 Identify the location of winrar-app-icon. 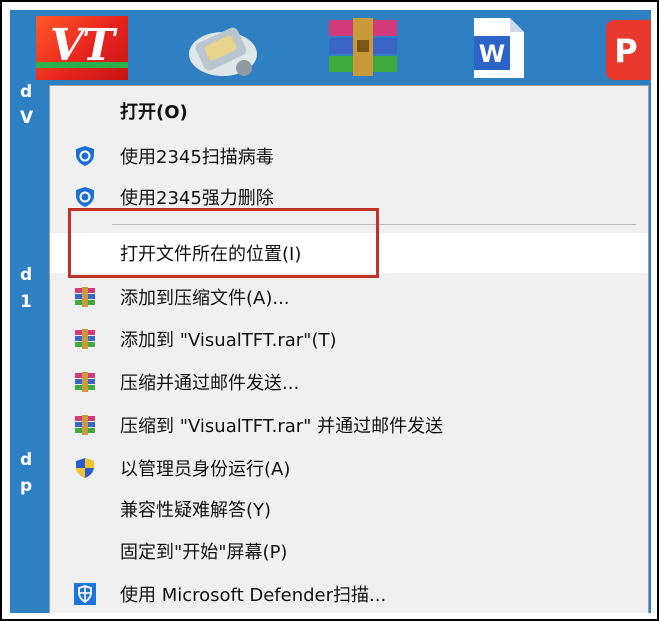
(363, 48).